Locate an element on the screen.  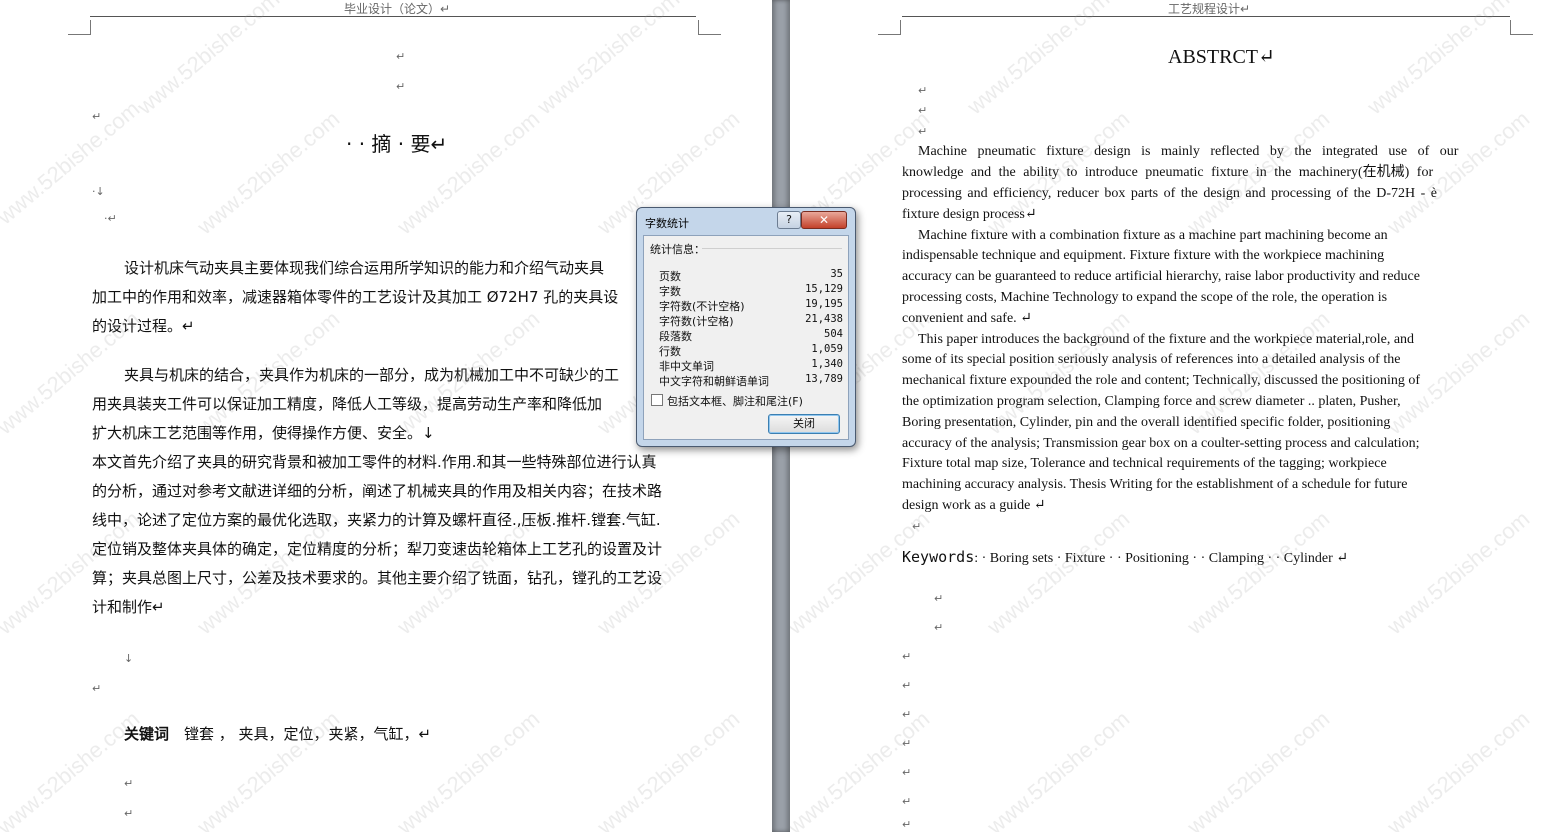
stat-row-chars-no-spaces: 字符数(不计空格) 19,195 is located at coordinates (751, 305).